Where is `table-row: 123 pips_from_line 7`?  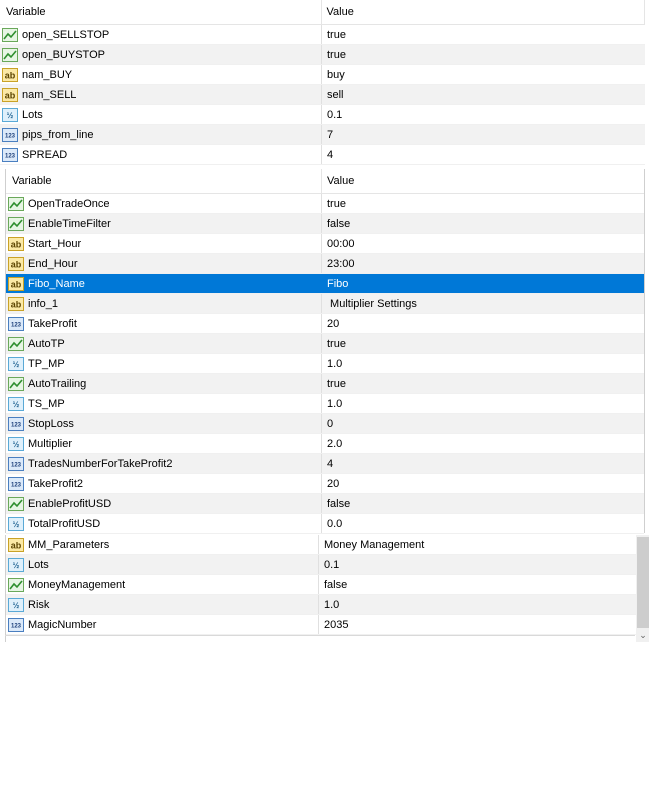 table-row: 123 pips_from_line 7 is located at coordinates (322, 135).